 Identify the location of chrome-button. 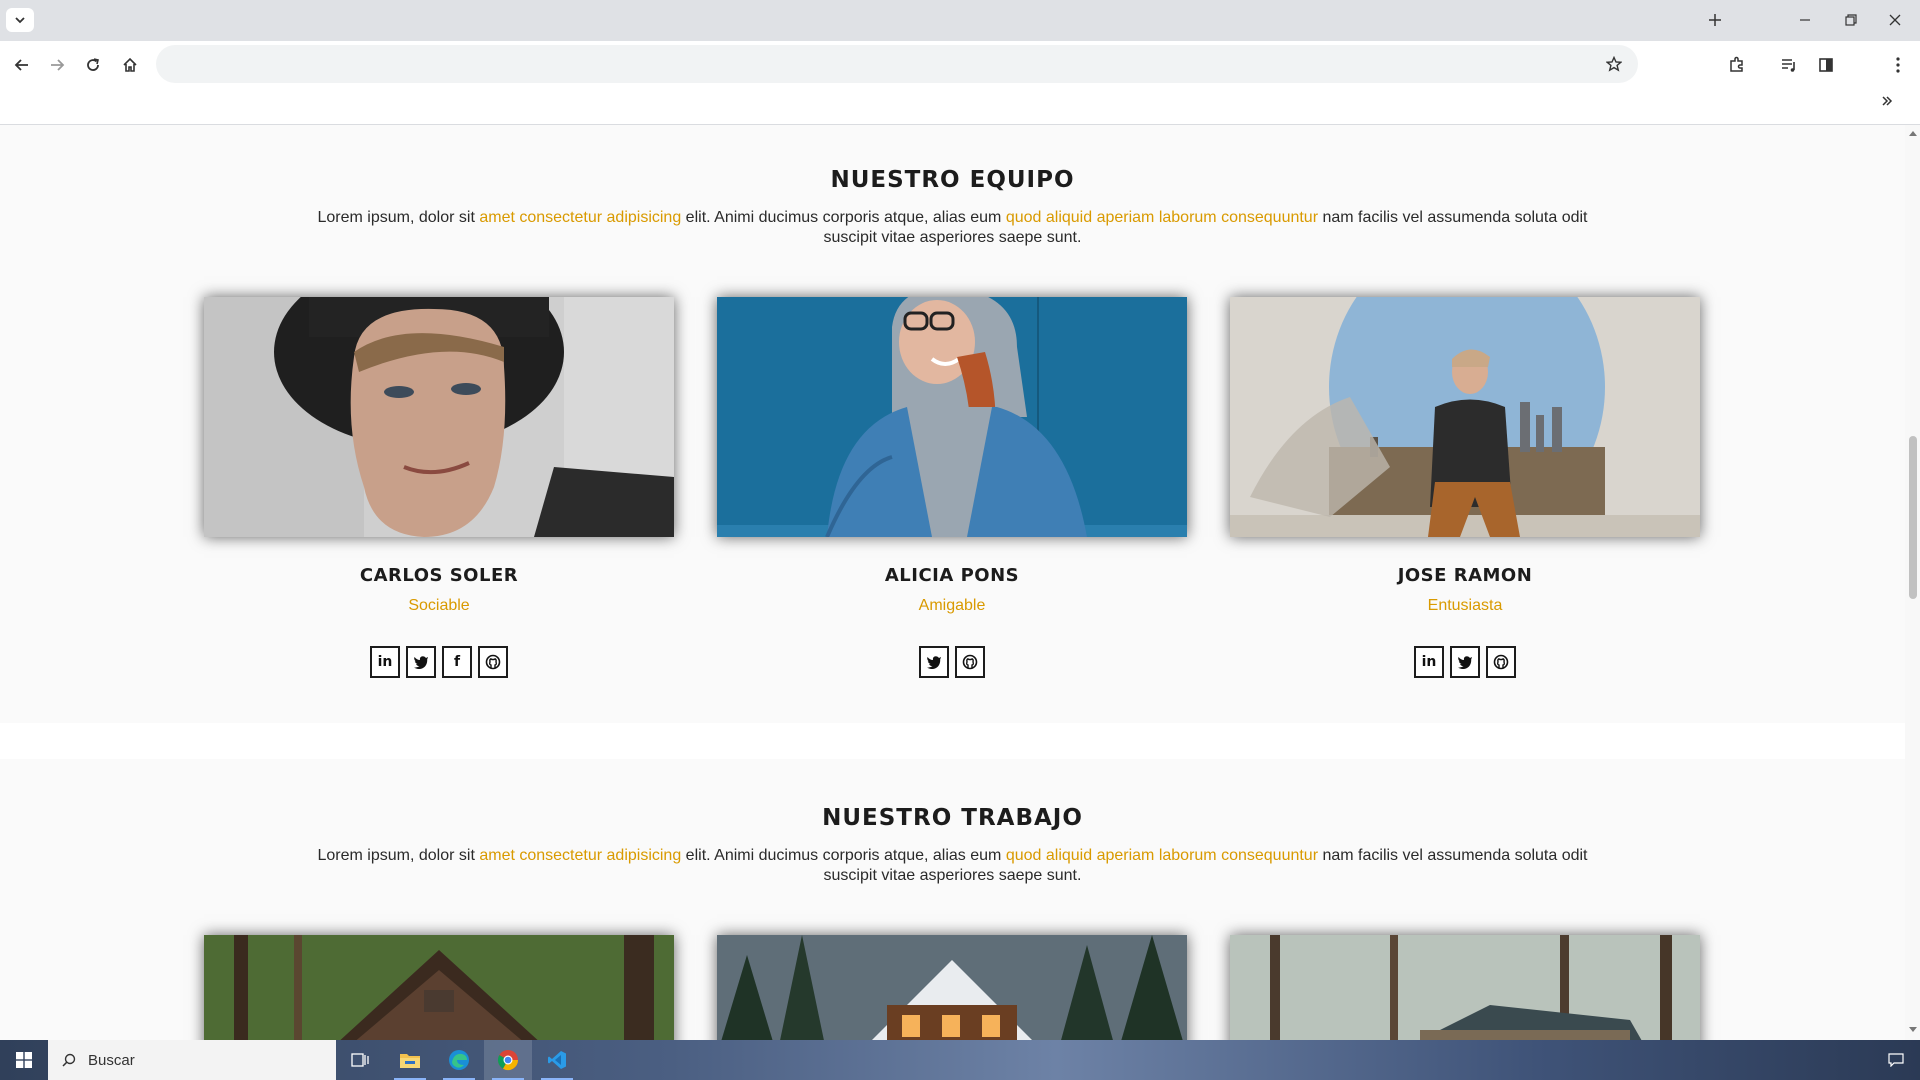
(508, 1060).